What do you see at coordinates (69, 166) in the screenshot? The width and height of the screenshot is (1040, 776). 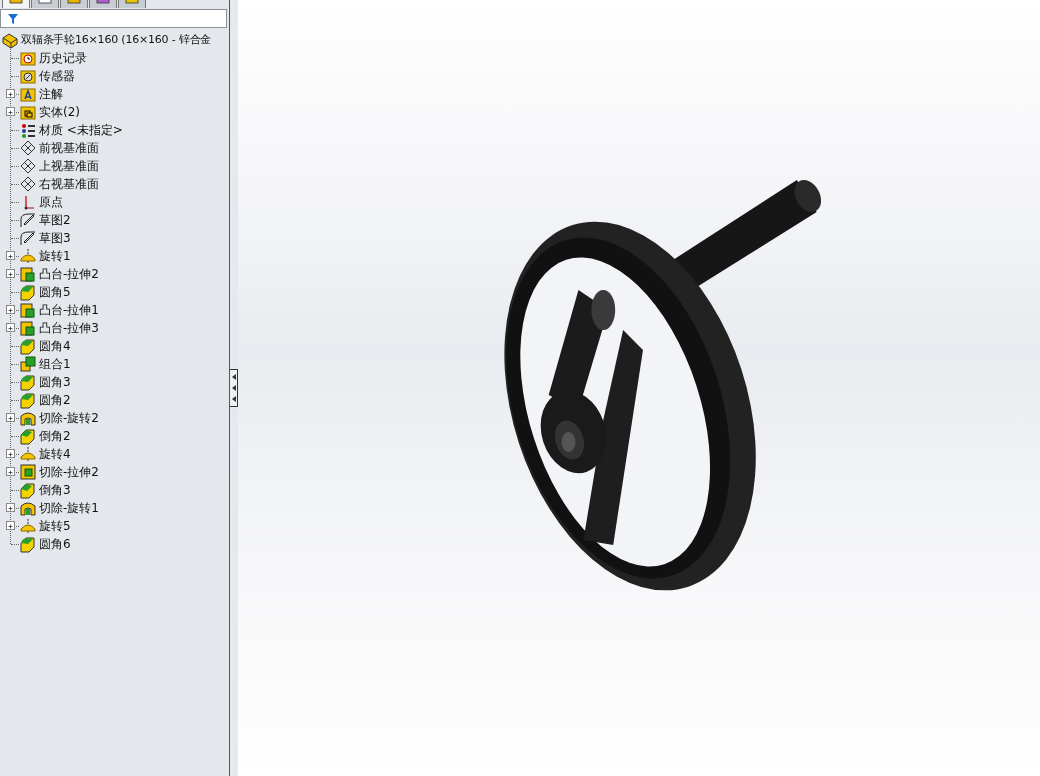 I see `tree-item: 上视基准面` at bounding box center [69, 166].